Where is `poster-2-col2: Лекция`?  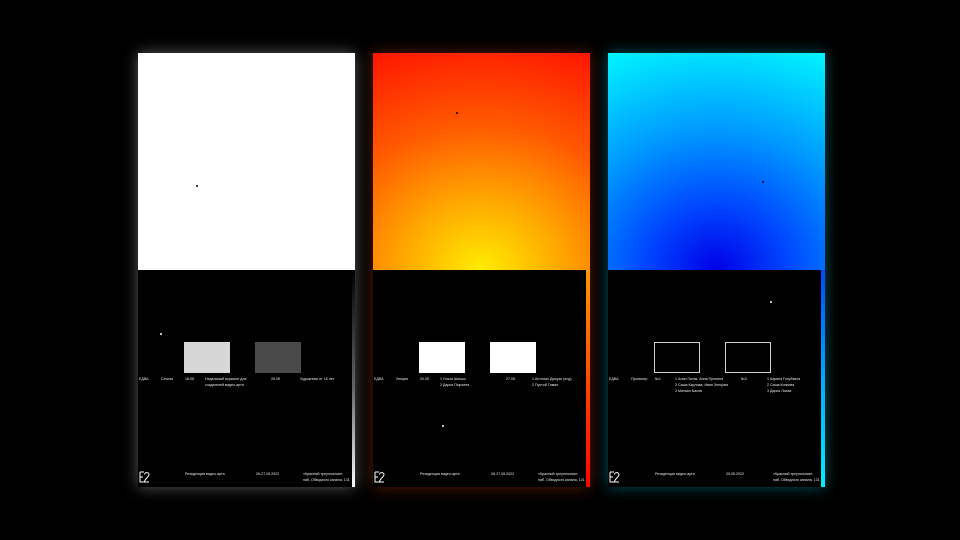 poster-2-col2: Лекция is located at coordinates (402, 379).